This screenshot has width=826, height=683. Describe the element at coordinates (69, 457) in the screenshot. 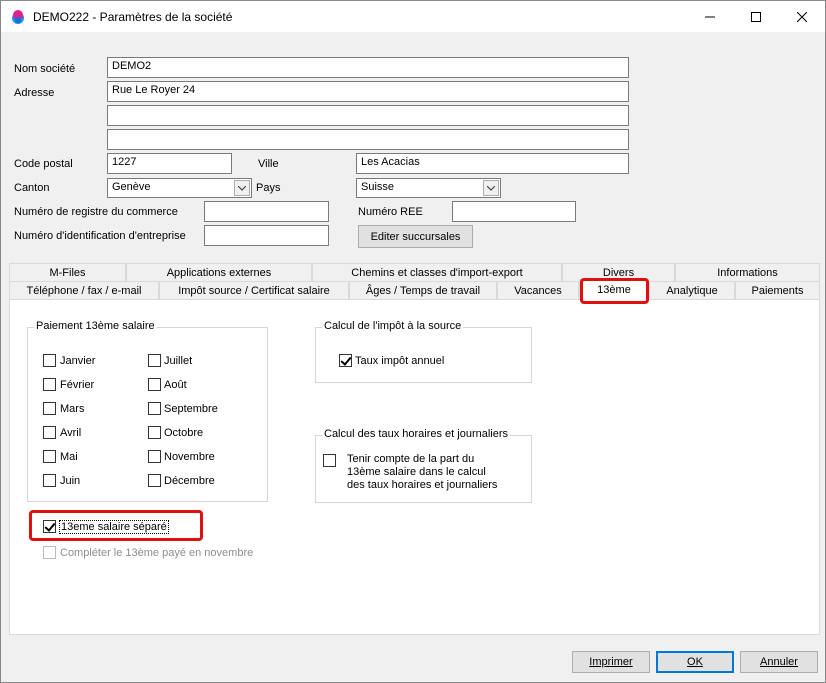

I see `label-mai: Mai` at that location.